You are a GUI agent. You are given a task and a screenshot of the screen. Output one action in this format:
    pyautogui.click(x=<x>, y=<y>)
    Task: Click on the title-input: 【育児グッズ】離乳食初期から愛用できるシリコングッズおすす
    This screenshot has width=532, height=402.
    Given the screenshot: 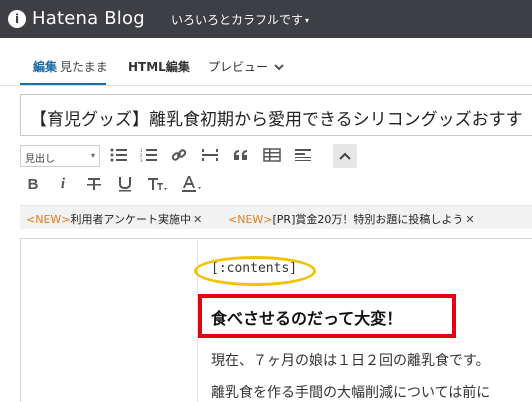 What is the action you would take?
    pyautogui.click(x=276, y=115)
    